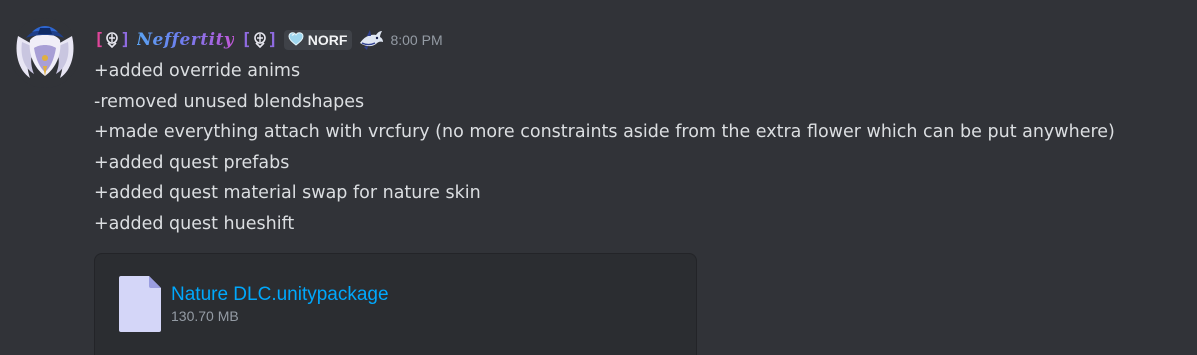  Describe the element at coordinates (192, 162) in the screenshot. I see `message-line: +added quest prefabs` at that location.